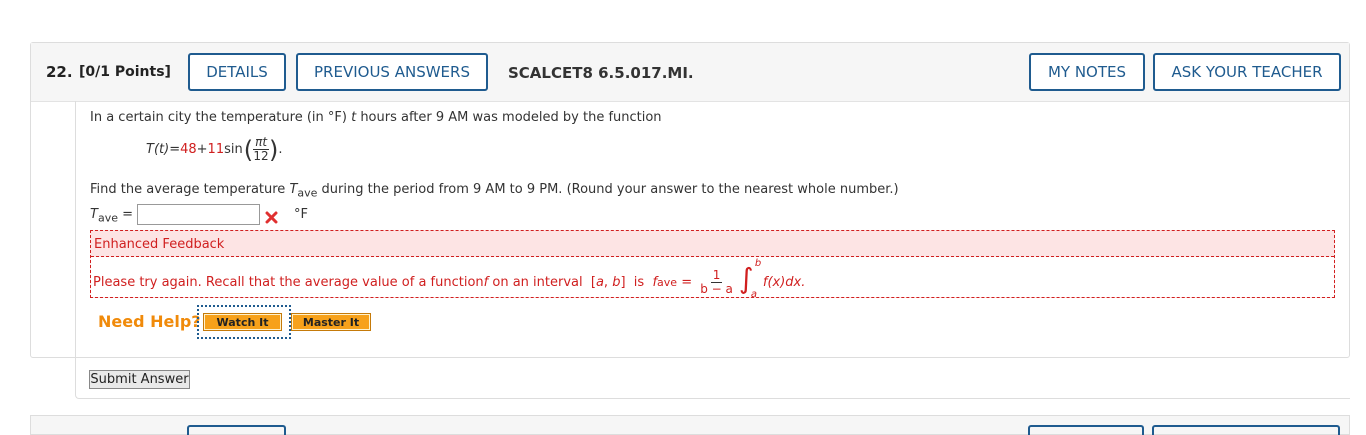  I want to click on need-help-label: Need Help?, so click(149, 321).